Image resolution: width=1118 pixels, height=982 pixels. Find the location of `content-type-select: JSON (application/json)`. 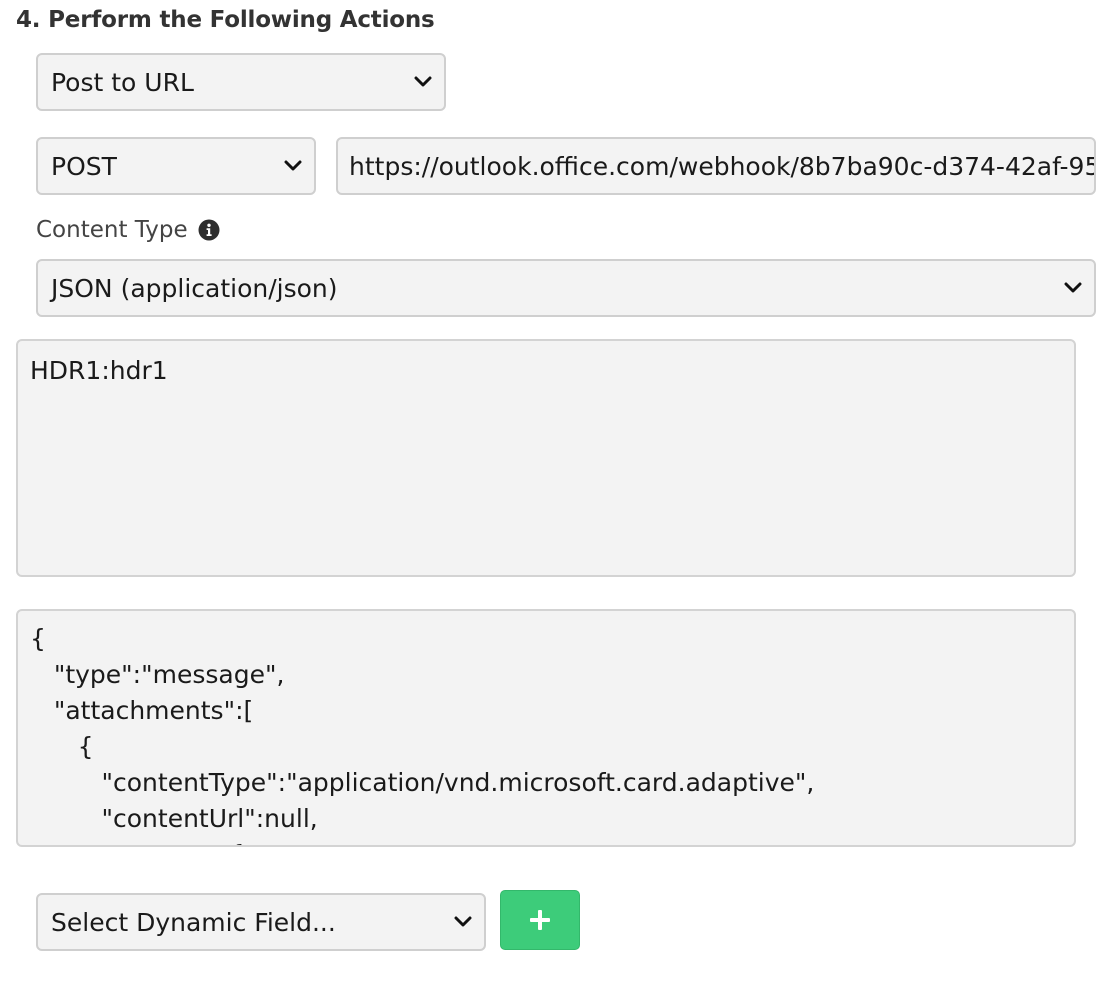

content-type-select: JSON (application/json) is located at coordinates (566, 288).